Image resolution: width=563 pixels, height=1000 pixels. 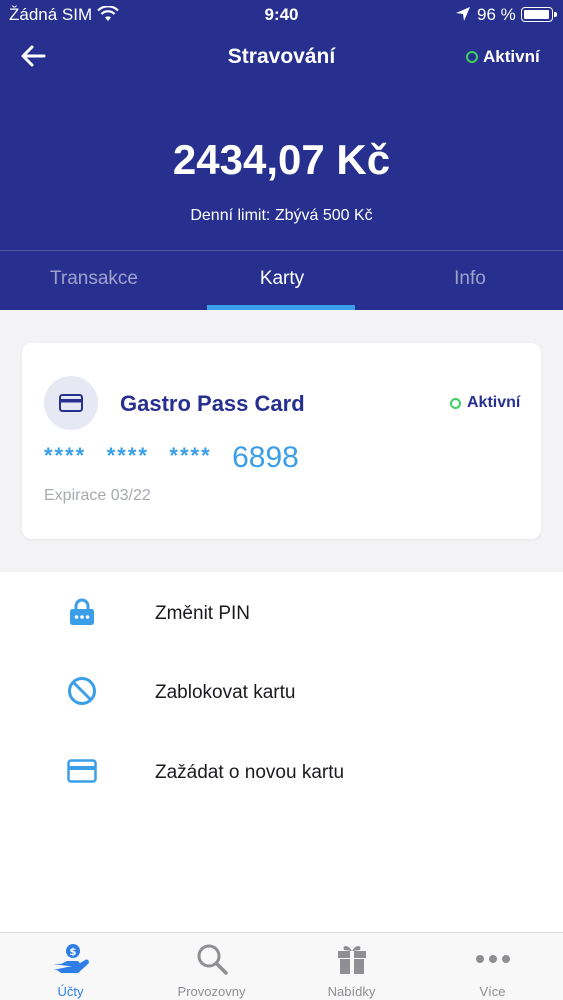 I want to click on nav-item-venues: Provozovny, so click(x=211, y=966).